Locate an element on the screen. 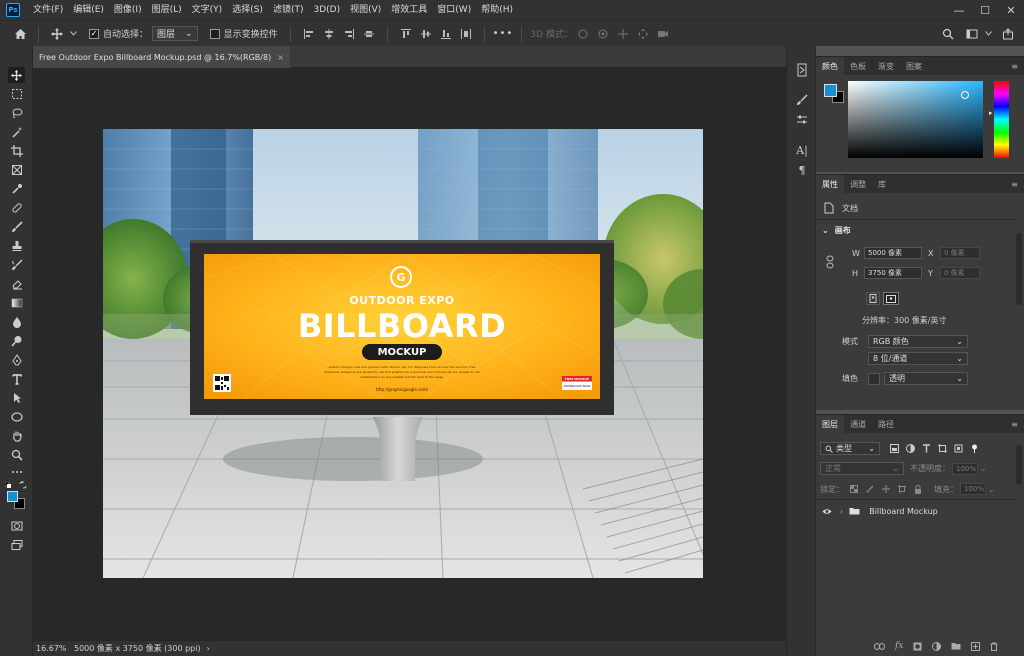 The width and height of the screenshot is (1024, 656). brush-settings-icon is located at coordinates (802, 100).